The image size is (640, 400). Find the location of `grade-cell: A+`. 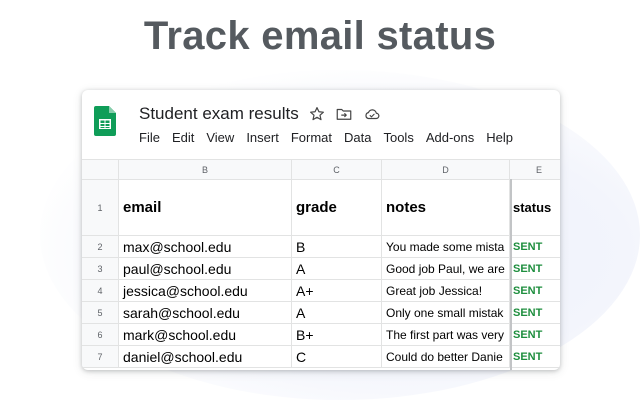

grade-cell: A+ is located at coordinates (337, 291).